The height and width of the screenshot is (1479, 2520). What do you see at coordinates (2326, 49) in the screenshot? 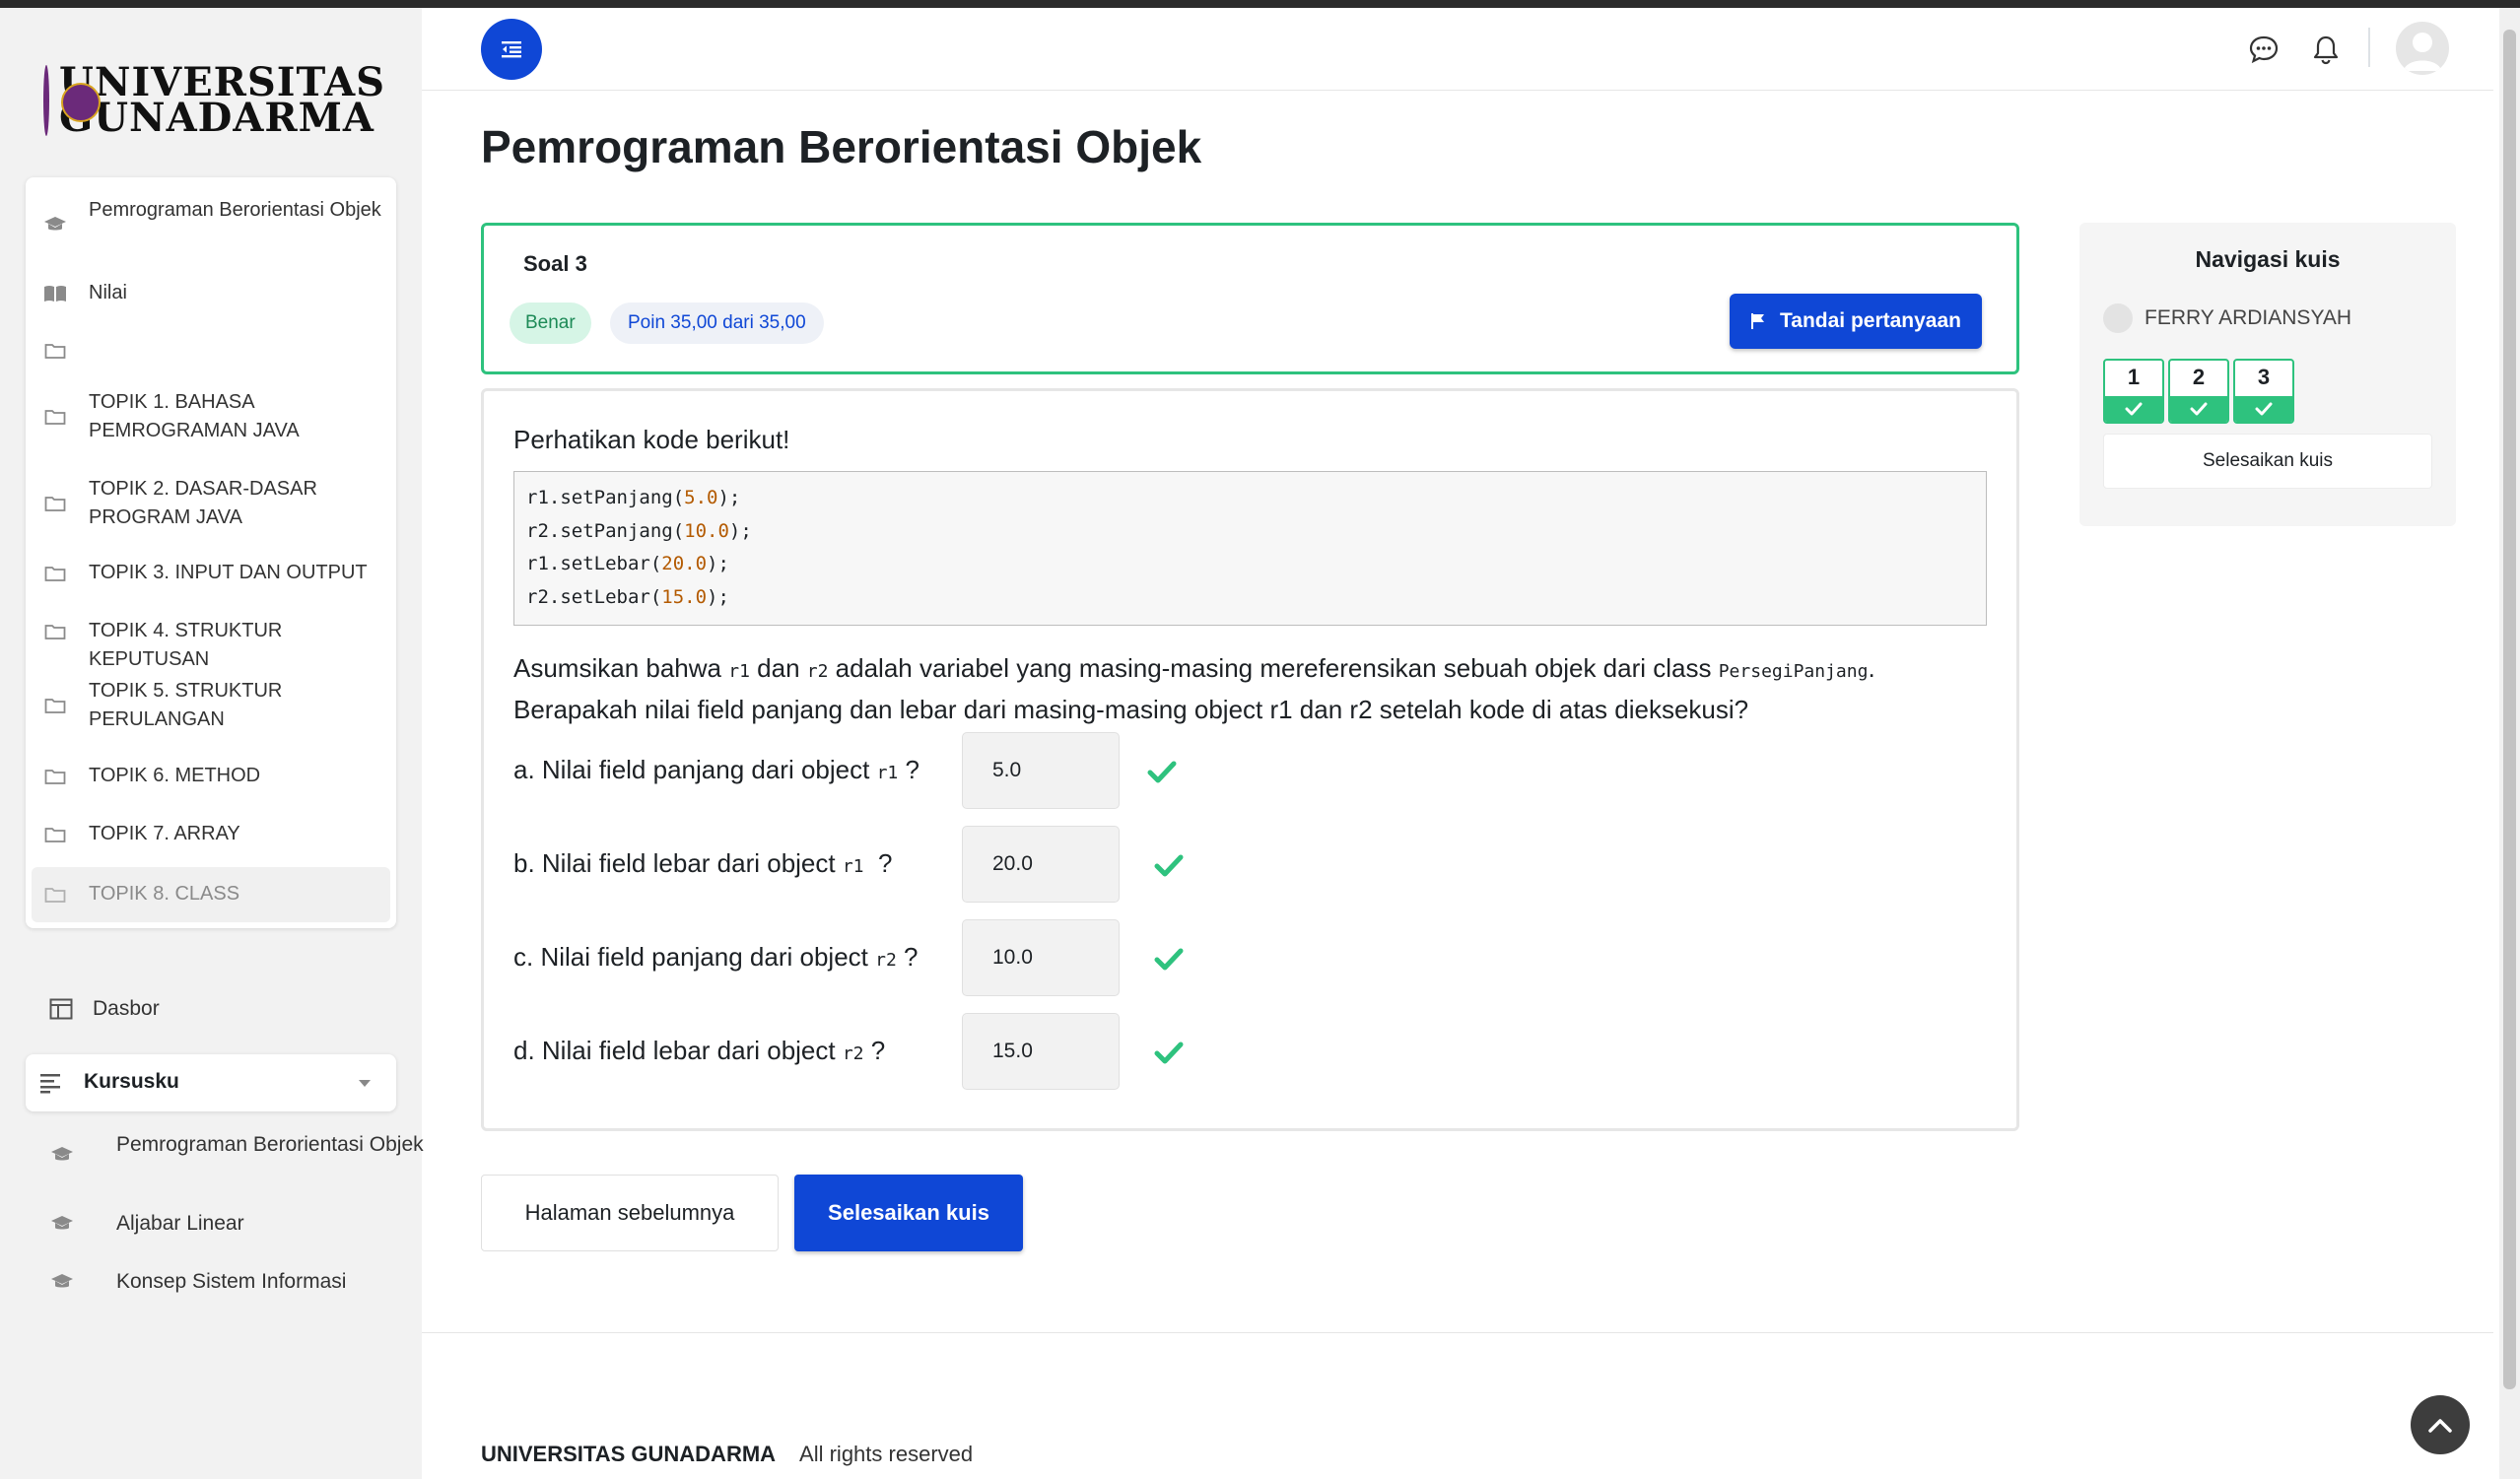
I see `notification-bell-icon` at bounding box center [2326, 49].